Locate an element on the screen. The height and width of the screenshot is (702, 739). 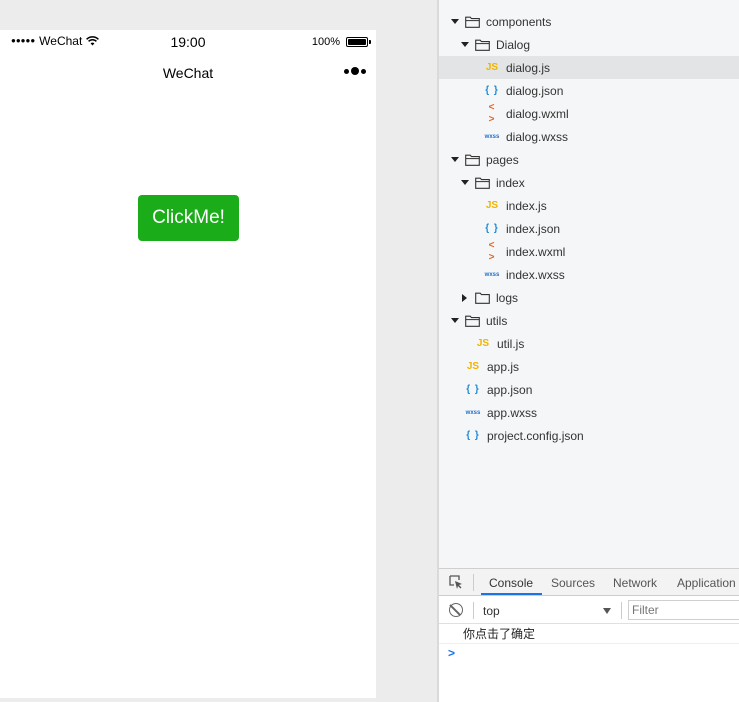
battery-percent: 100% is located at coordinates (325, 42).